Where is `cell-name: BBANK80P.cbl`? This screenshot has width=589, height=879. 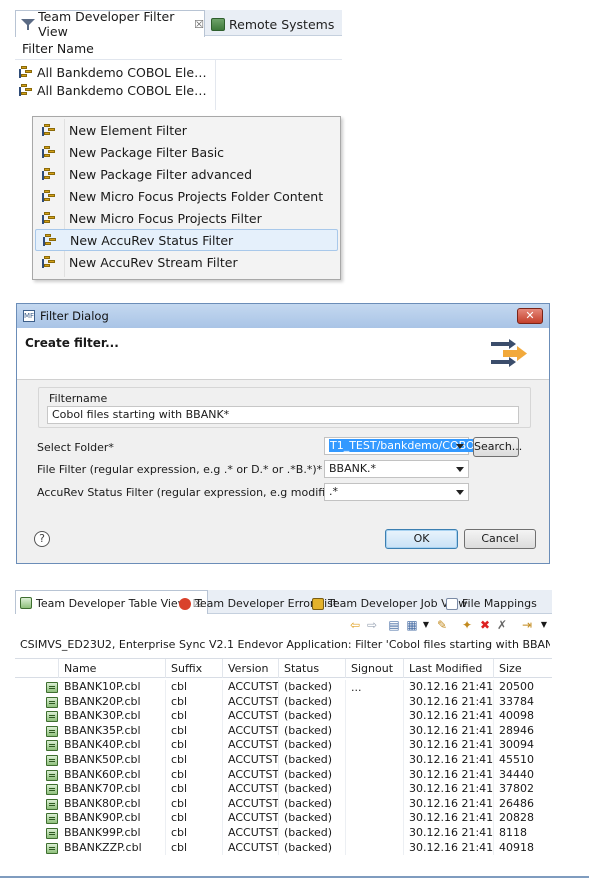 cell-name: BBANK80P.cbl is located at coordinates (112, 804).